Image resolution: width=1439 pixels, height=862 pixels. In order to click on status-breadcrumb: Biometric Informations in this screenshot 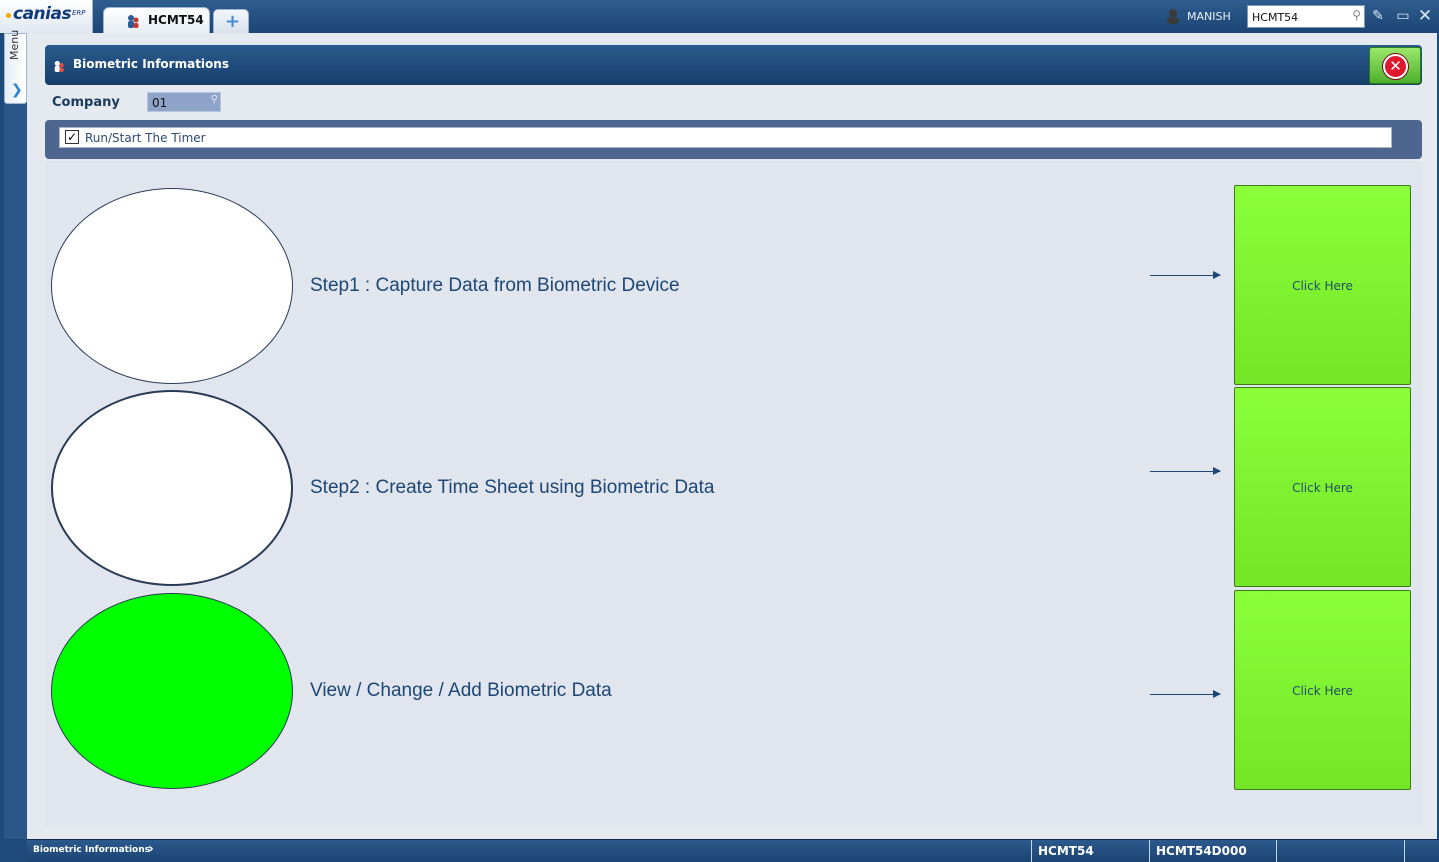, I will do `click(91, 850)`.